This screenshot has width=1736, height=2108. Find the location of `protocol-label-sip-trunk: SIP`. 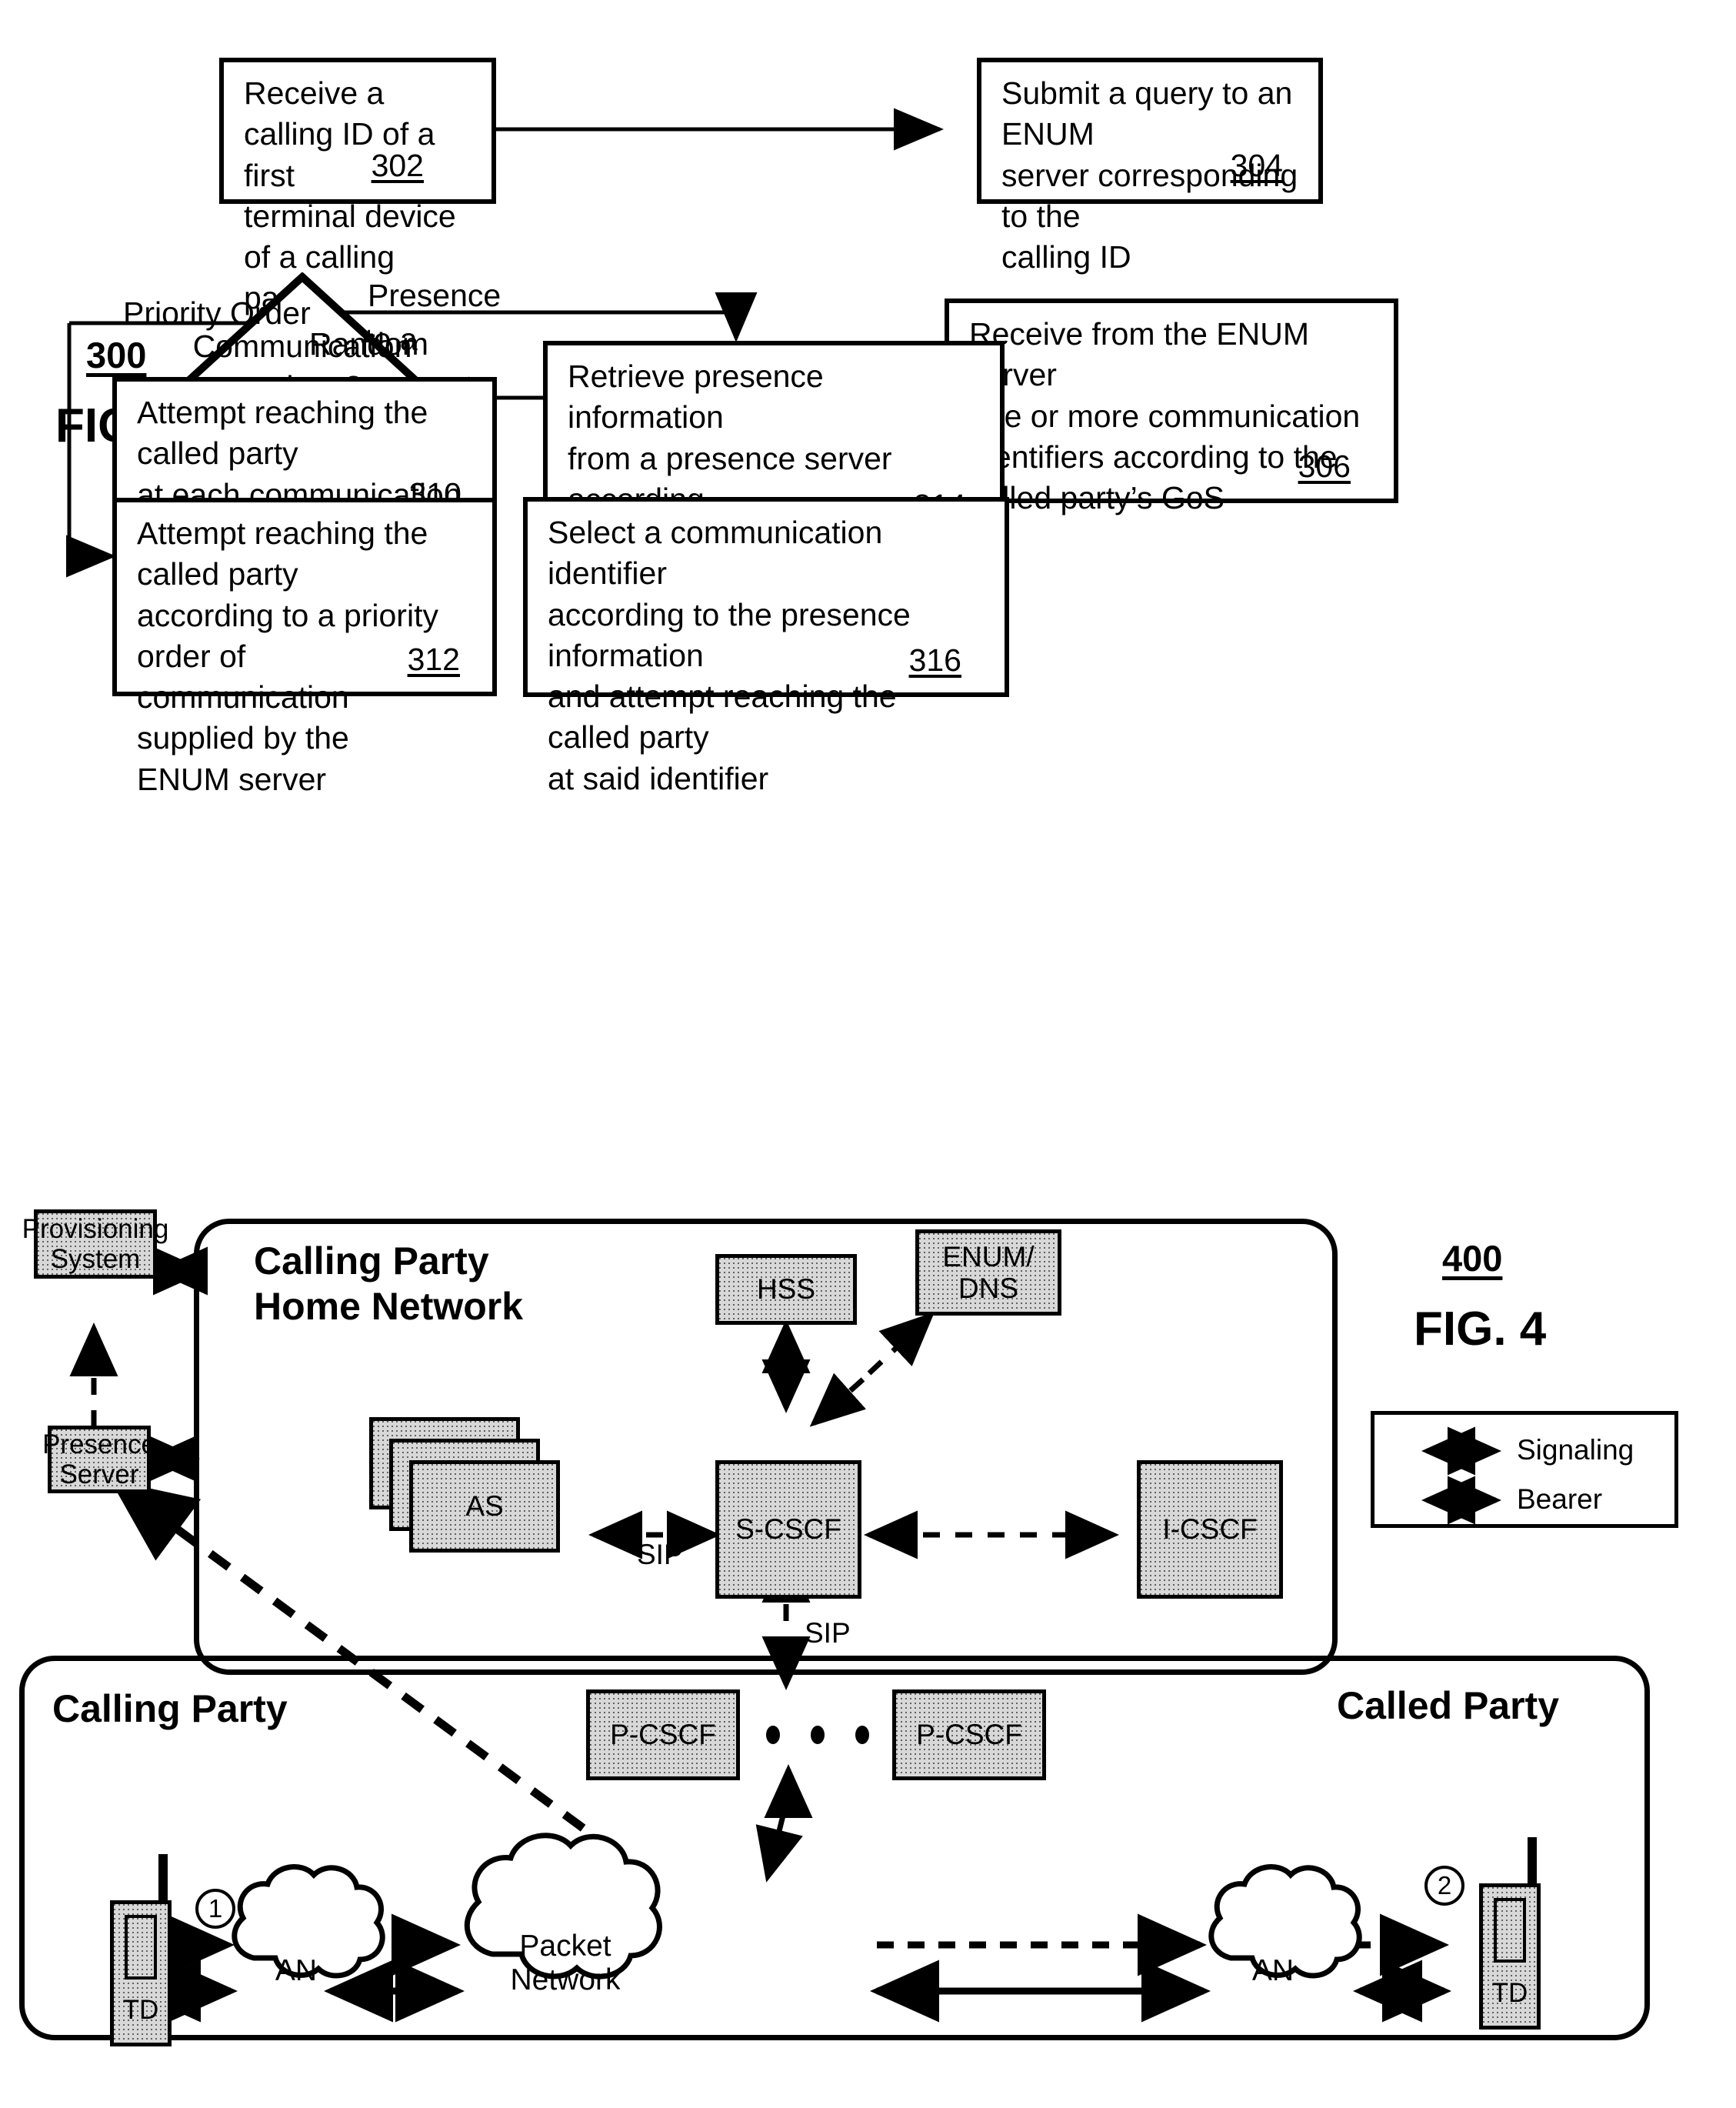

protocol-label-sip-trunk: SIP is located at coordinates (828, 1633).